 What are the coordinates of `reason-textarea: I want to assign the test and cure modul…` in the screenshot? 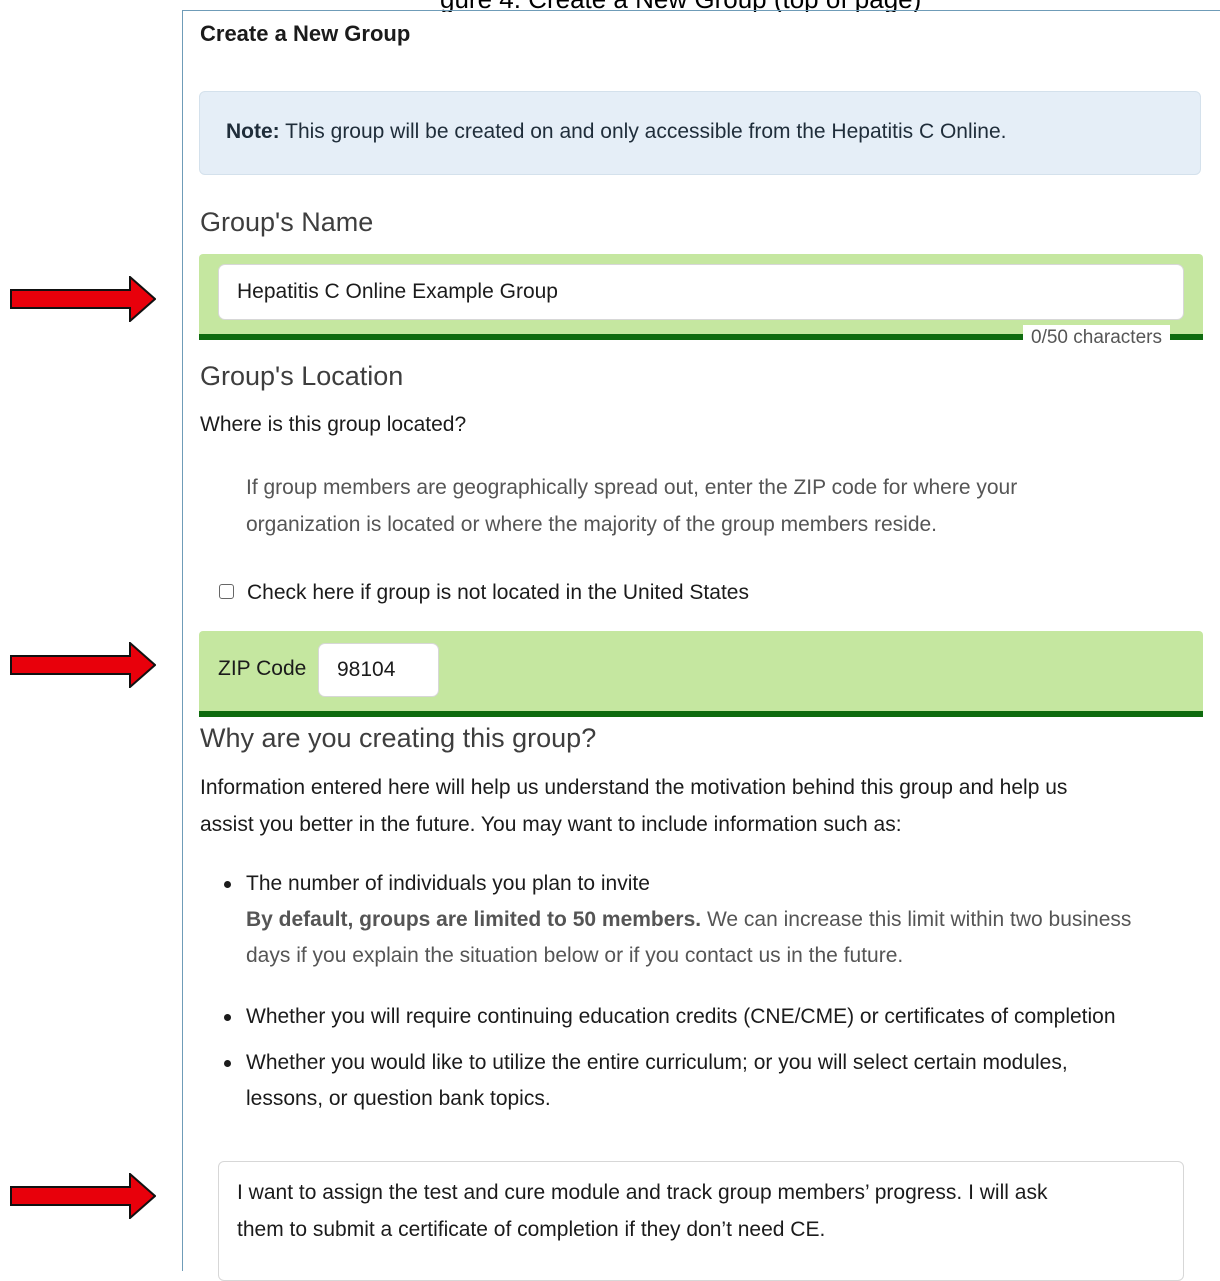 It's located at (701, 1221).